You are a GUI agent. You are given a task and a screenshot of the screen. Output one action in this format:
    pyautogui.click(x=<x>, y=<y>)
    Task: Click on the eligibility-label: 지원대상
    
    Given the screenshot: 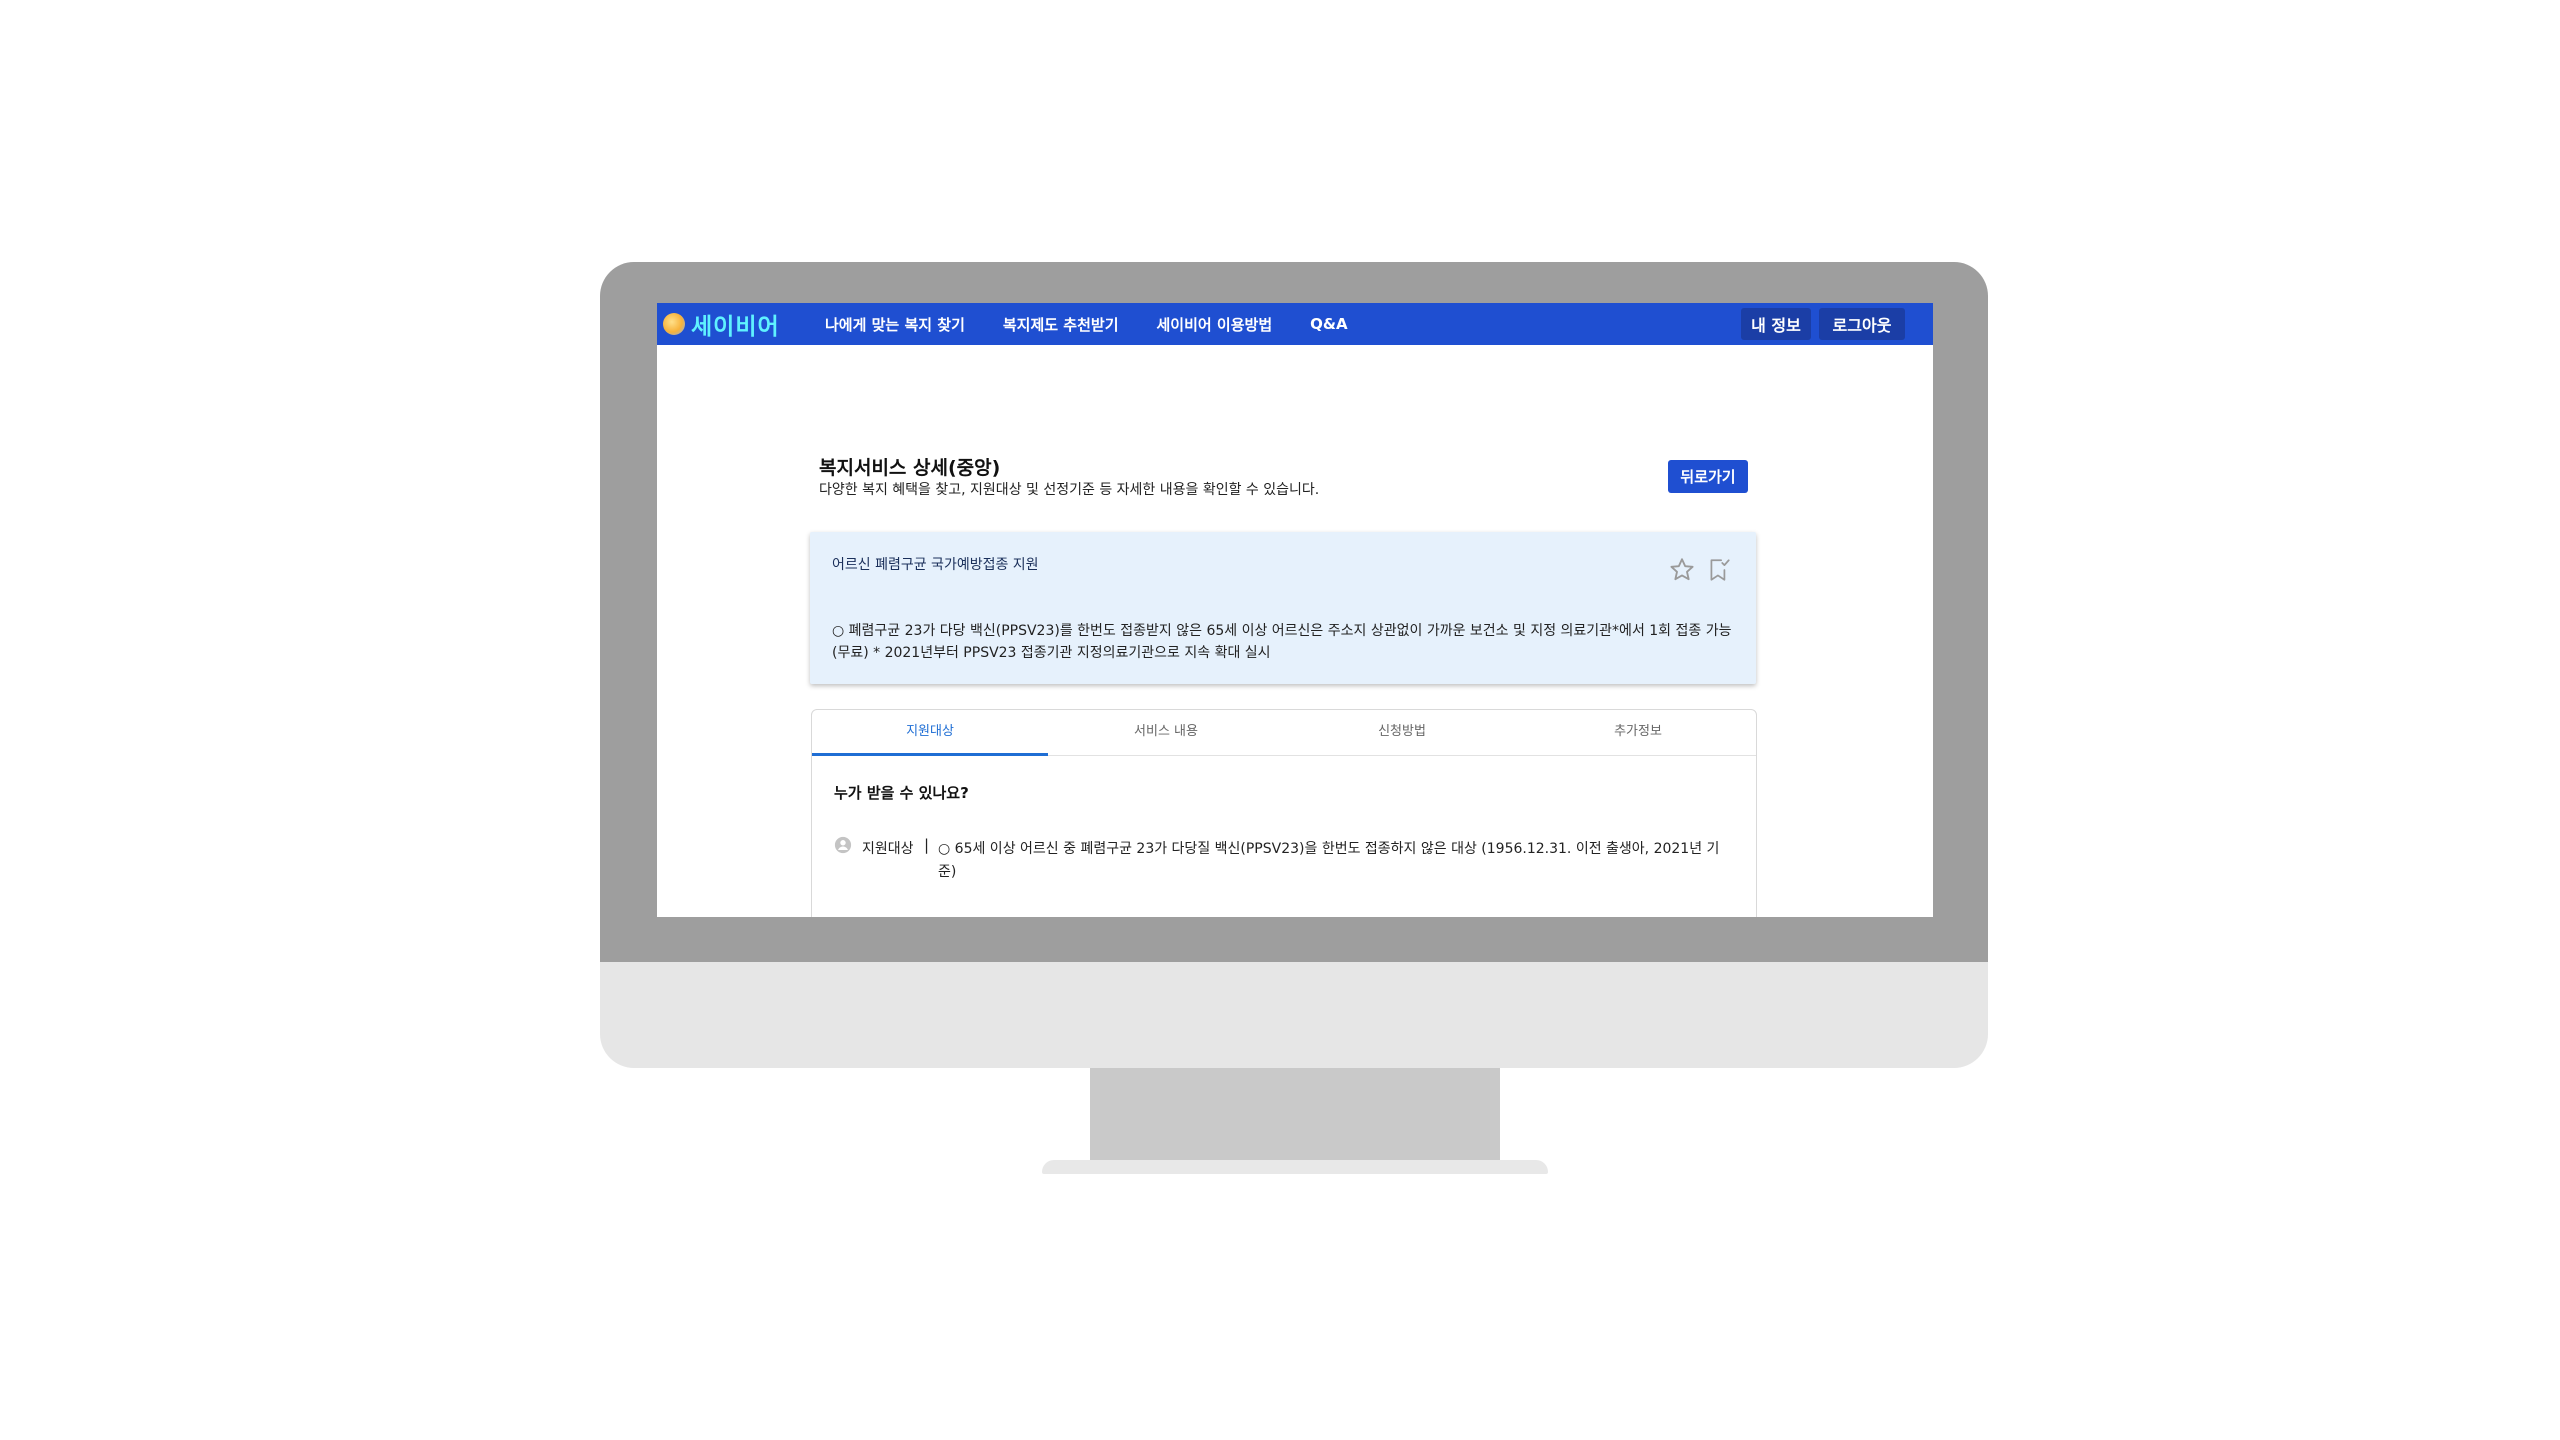 What is the action you would take?
    pyautogui.click(x=888, y=849)
    